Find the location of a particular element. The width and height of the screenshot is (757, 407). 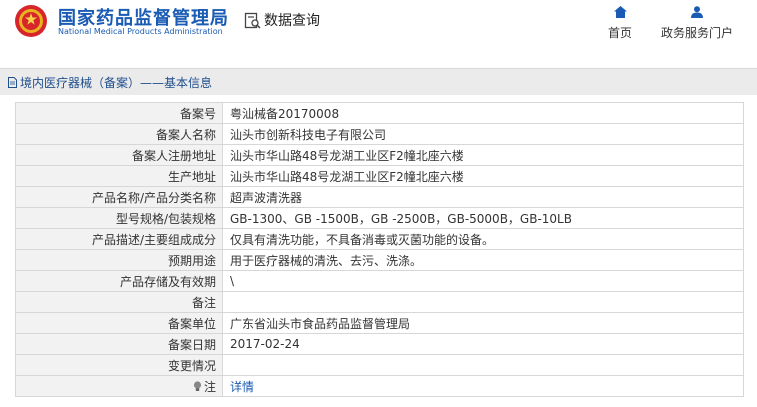

field-label: 变更情况 is located at coordinates (119, 365).